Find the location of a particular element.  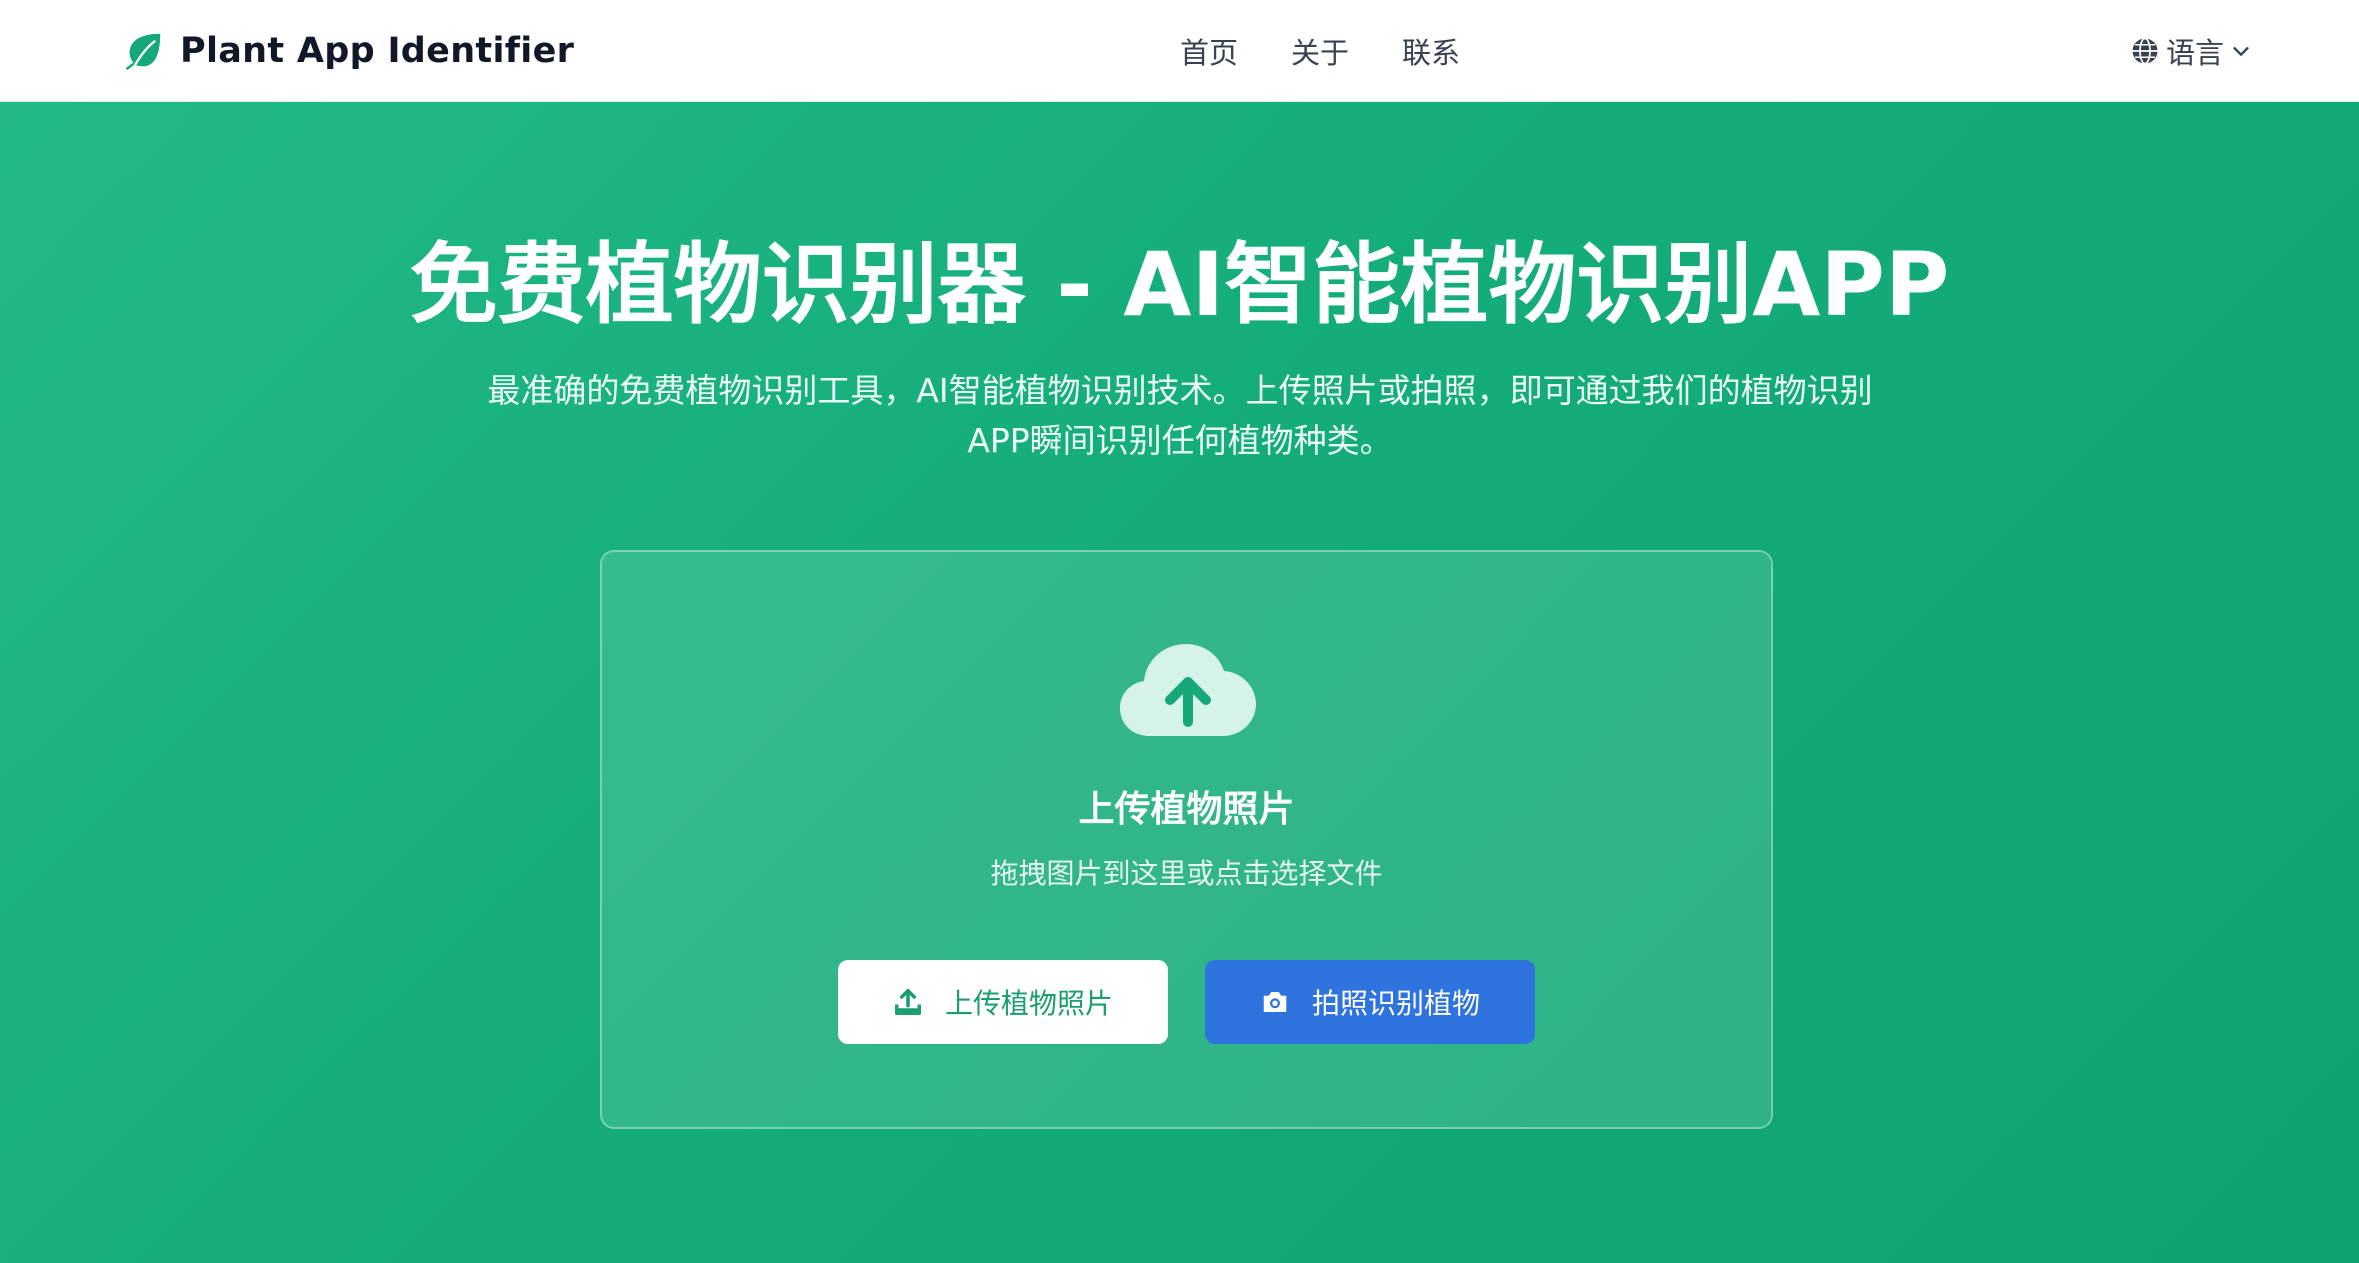

language-dropdown: 语言 is located at coordinates (2191, 51).